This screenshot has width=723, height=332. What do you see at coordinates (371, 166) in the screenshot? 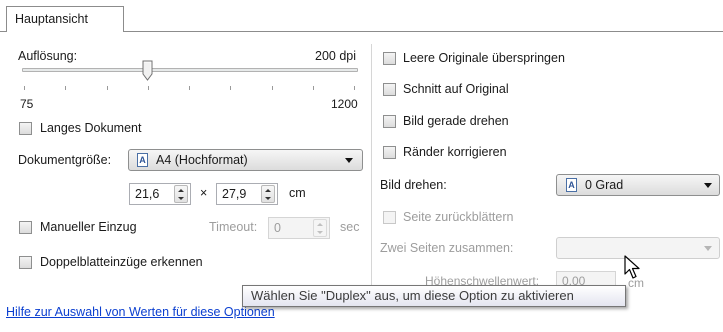
I see `column-divider` at bounding box center [371, 166].